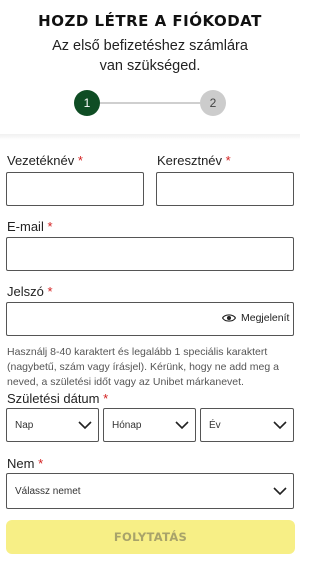 Image resolution: width=320 pixels, height=564 pixels. I want to click on password-toggle-label: Megjelenít, so click(265, 318).